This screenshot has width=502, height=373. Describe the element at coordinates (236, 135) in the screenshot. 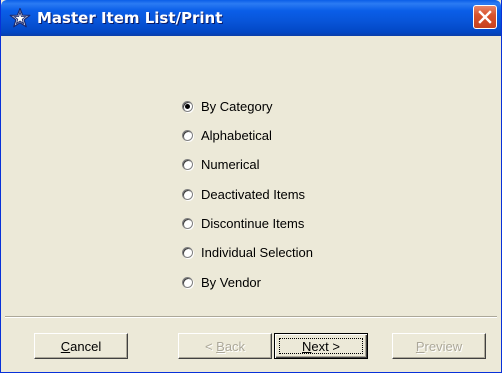

I see `option-label: Alphabetical` at that location.